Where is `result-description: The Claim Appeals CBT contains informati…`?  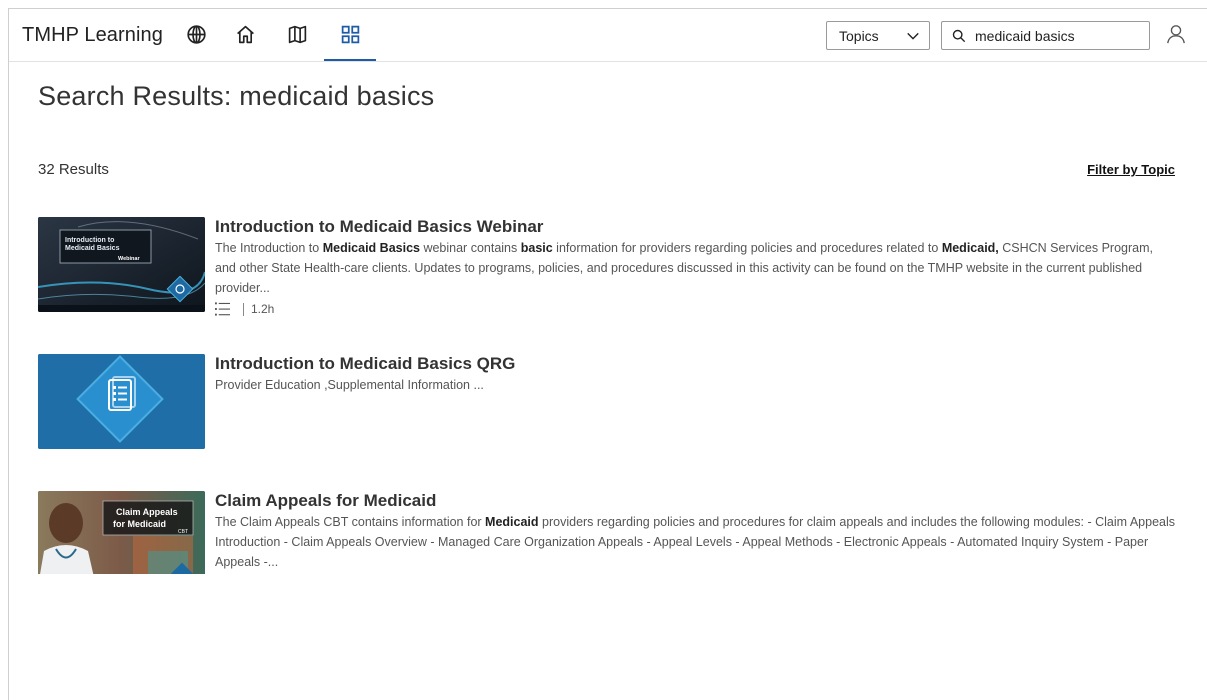
result-description: The Claim Appeals CBT contains informati… is located at coordinates (695, 542).